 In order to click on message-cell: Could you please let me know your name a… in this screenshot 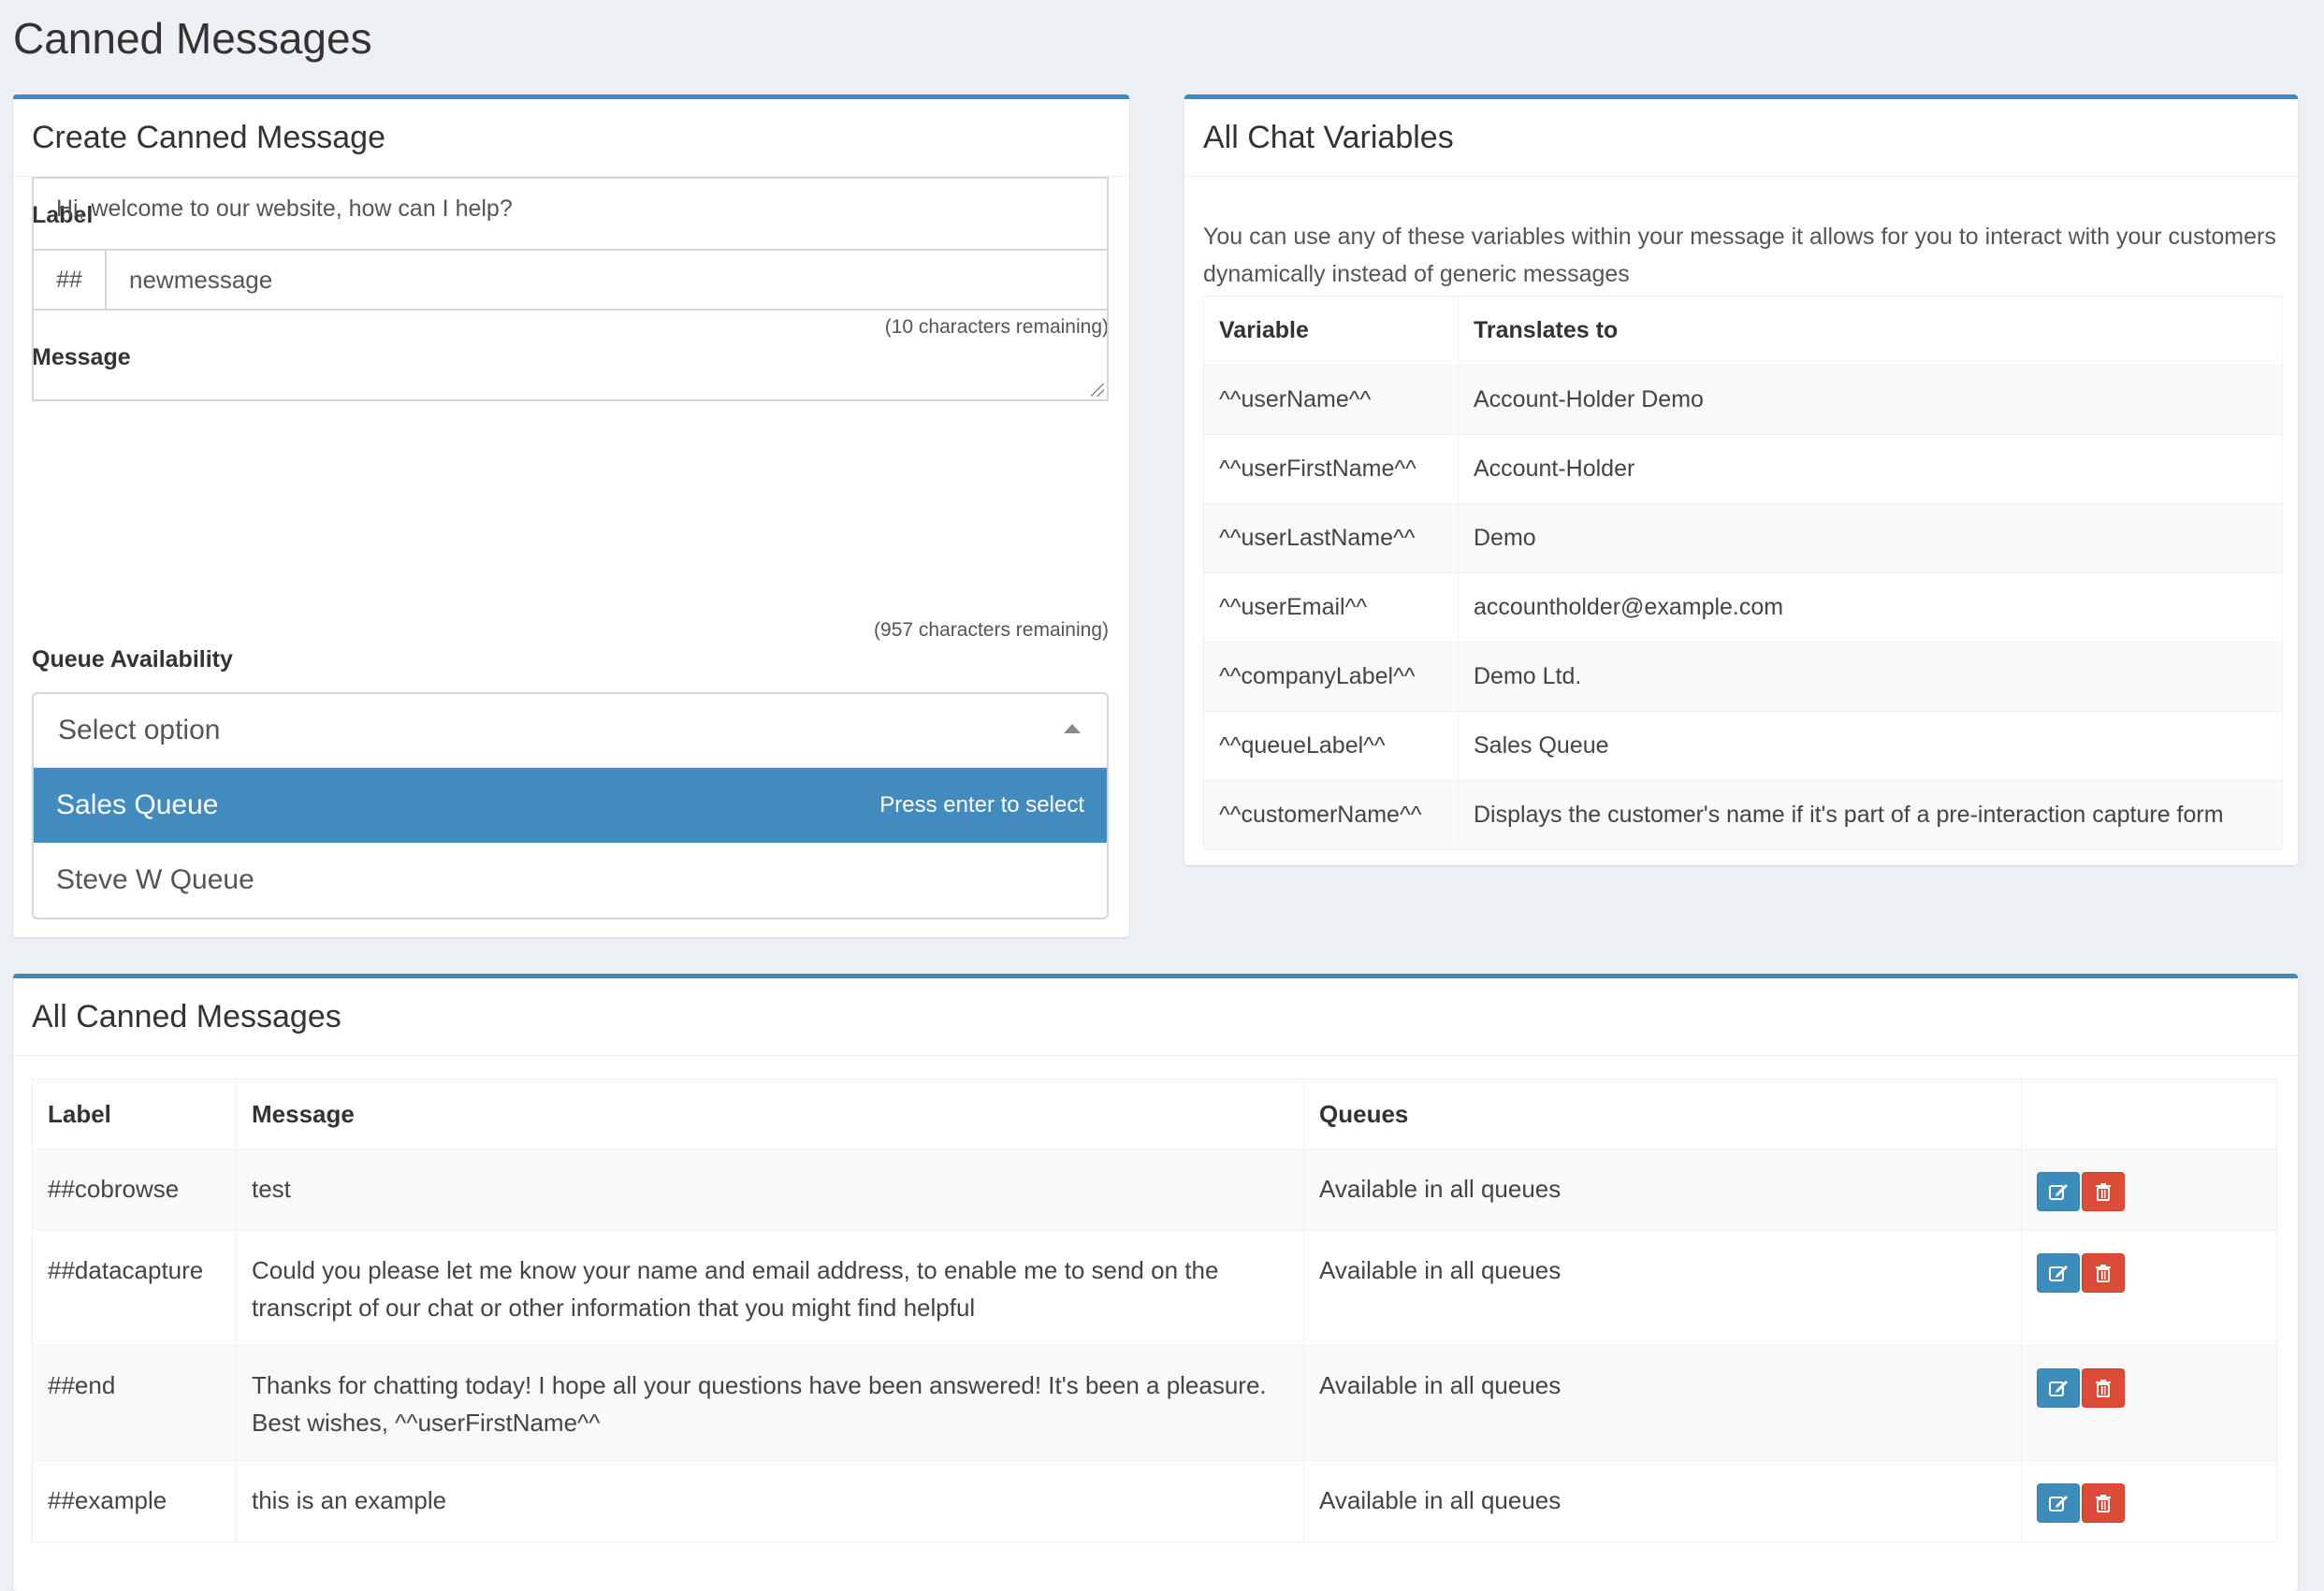, I will do `click(770, 1288)`.